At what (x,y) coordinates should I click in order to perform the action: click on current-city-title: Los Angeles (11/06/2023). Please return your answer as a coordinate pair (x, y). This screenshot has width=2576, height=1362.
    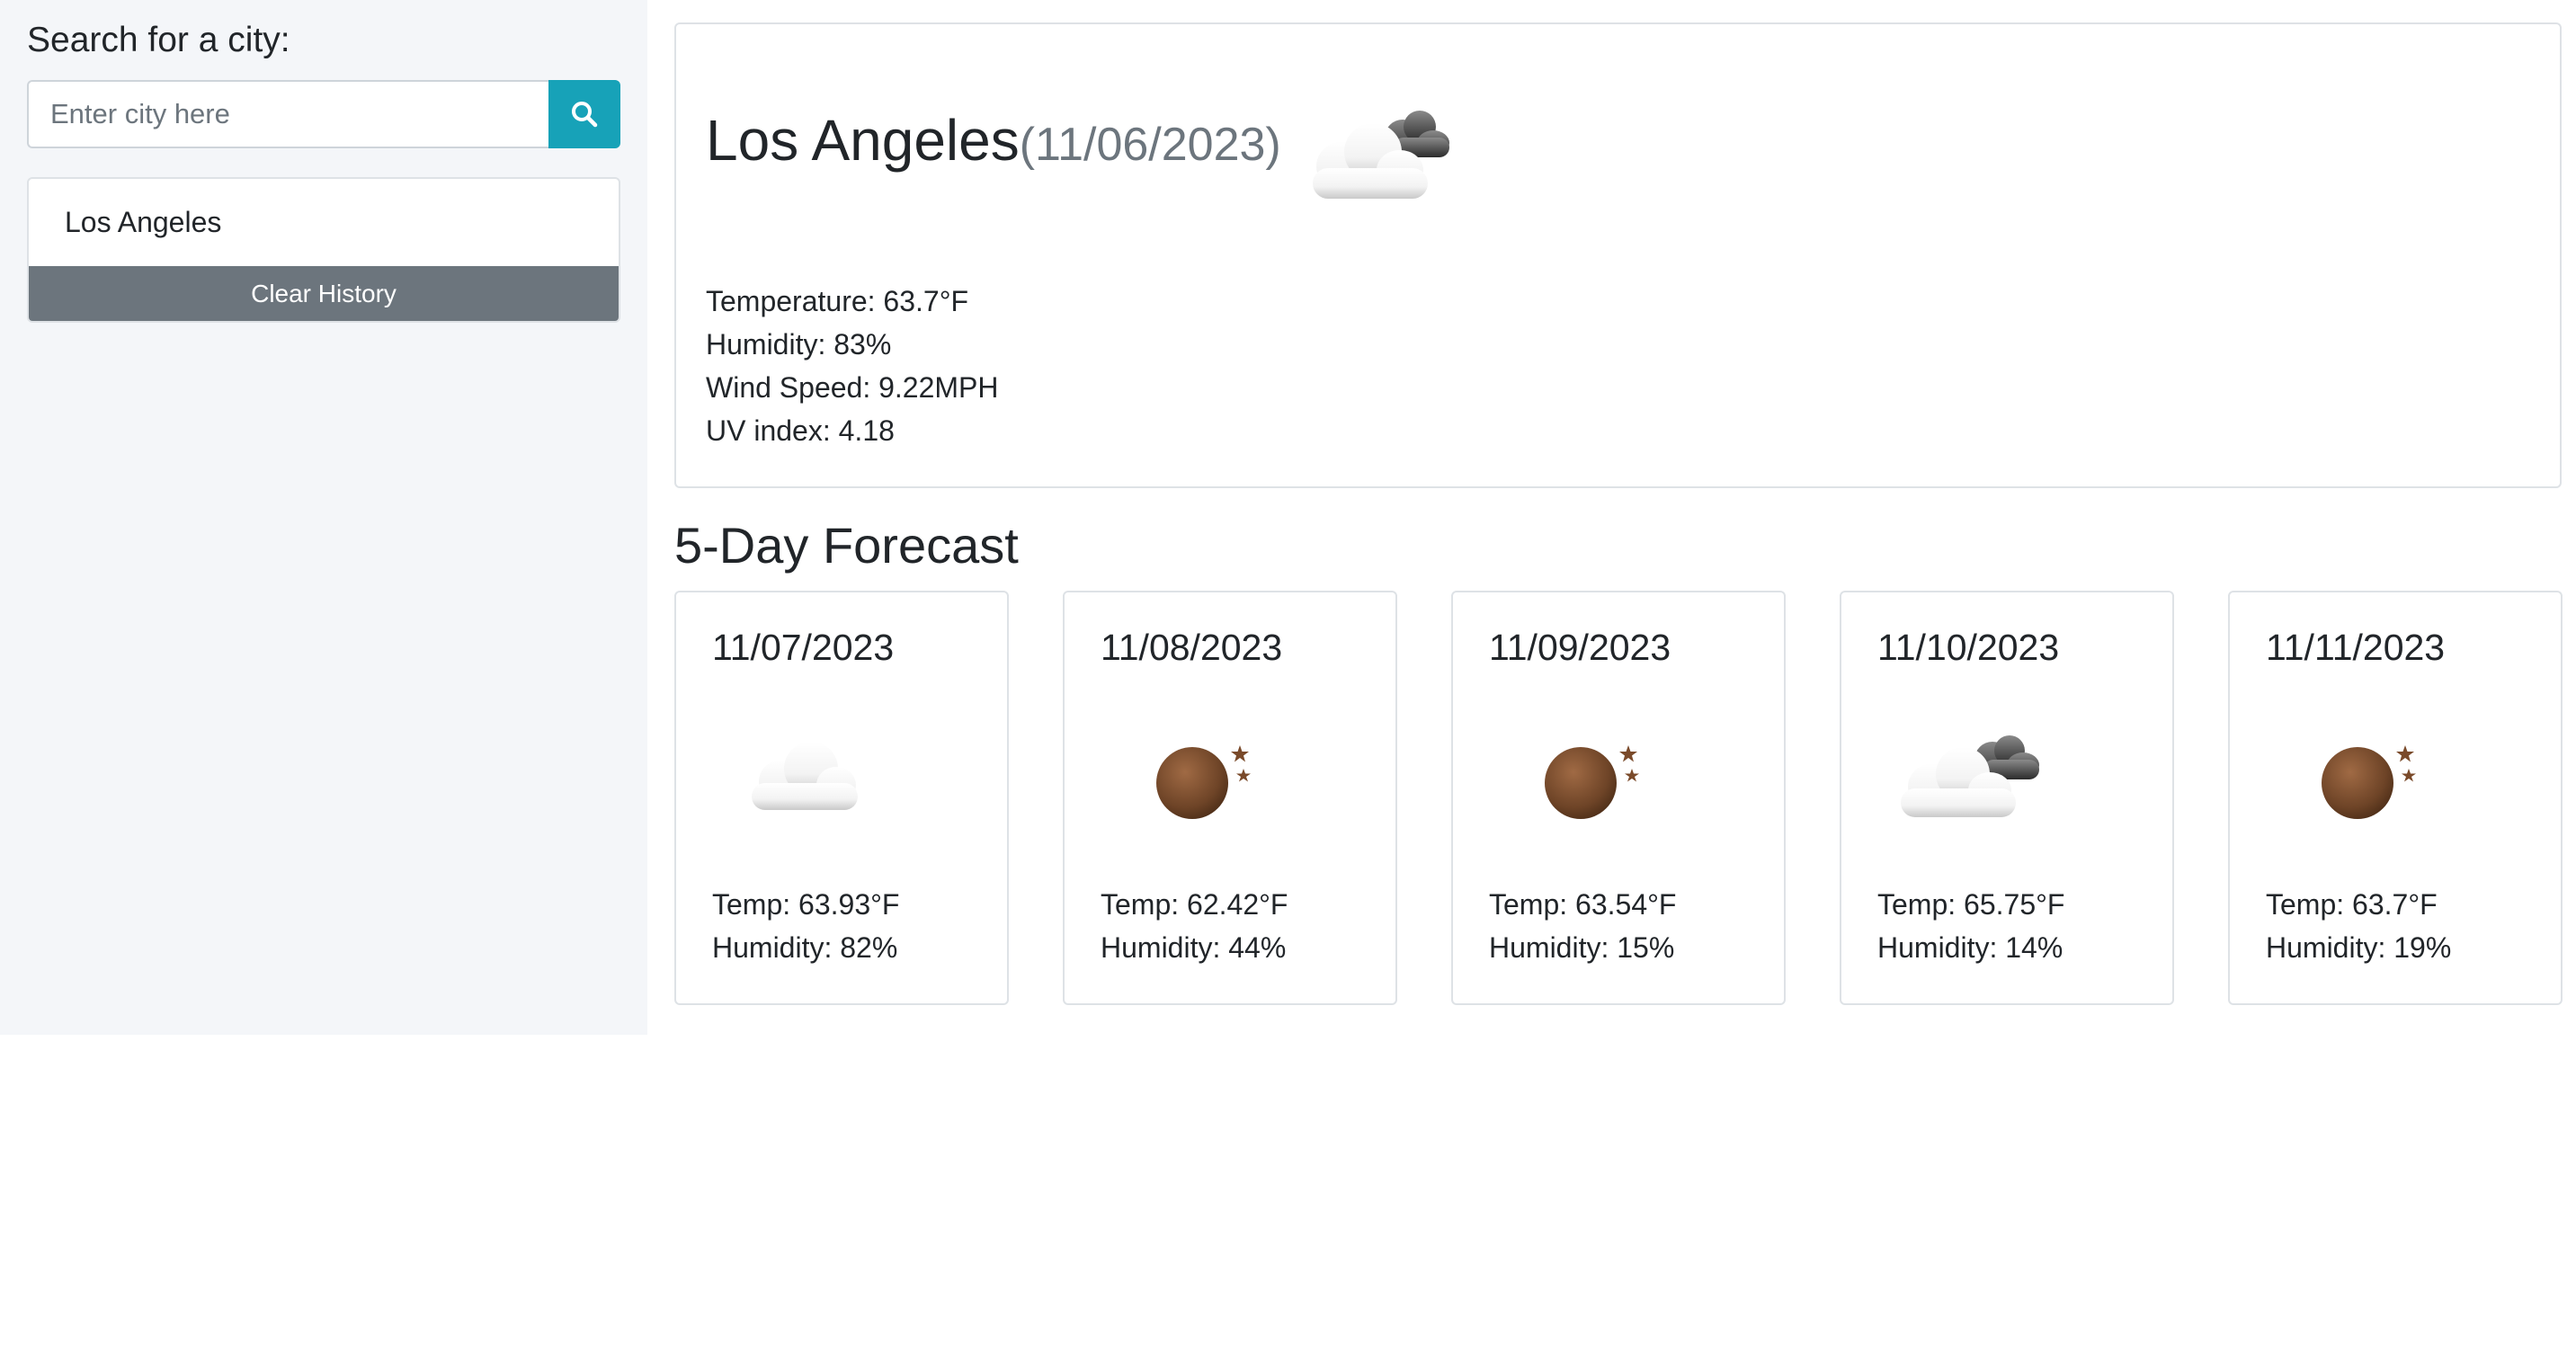
    Looking at the image, I should click on (994, 141).